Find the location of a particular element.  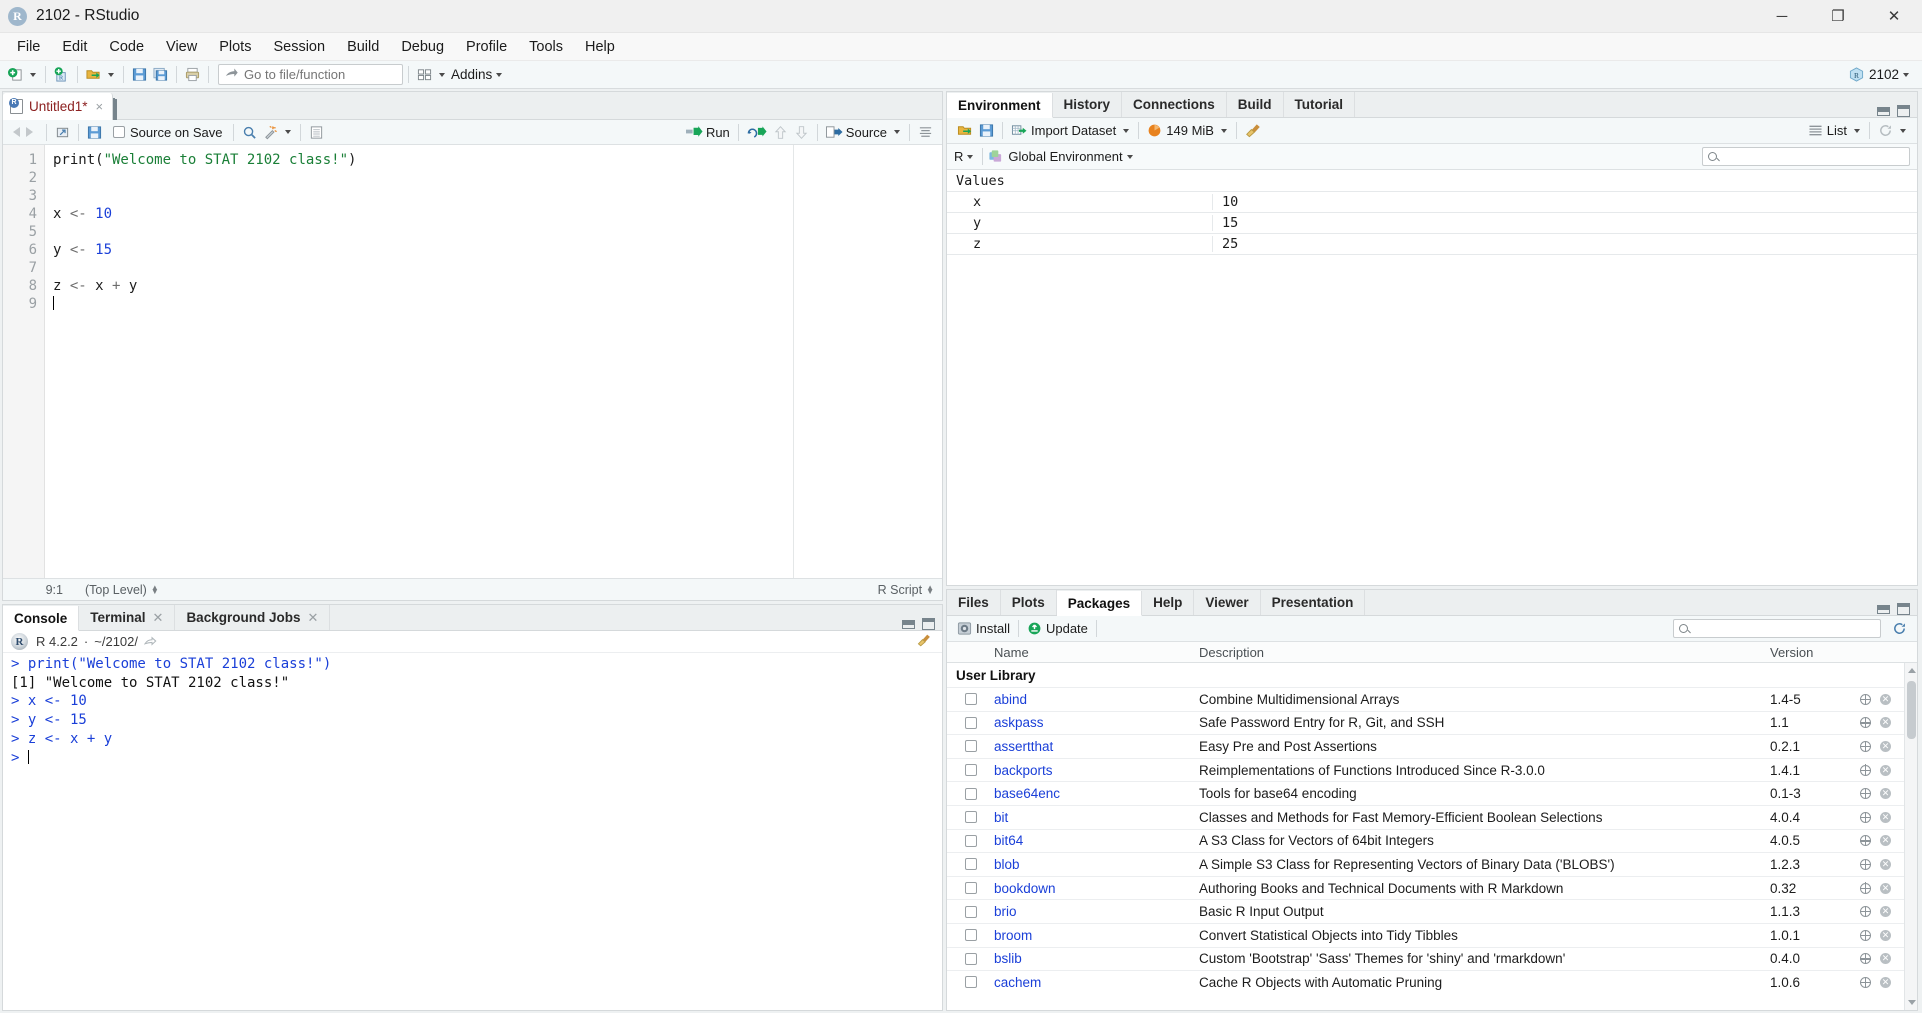

active-project-name: 2102 is located at coordinates (1884, 74).